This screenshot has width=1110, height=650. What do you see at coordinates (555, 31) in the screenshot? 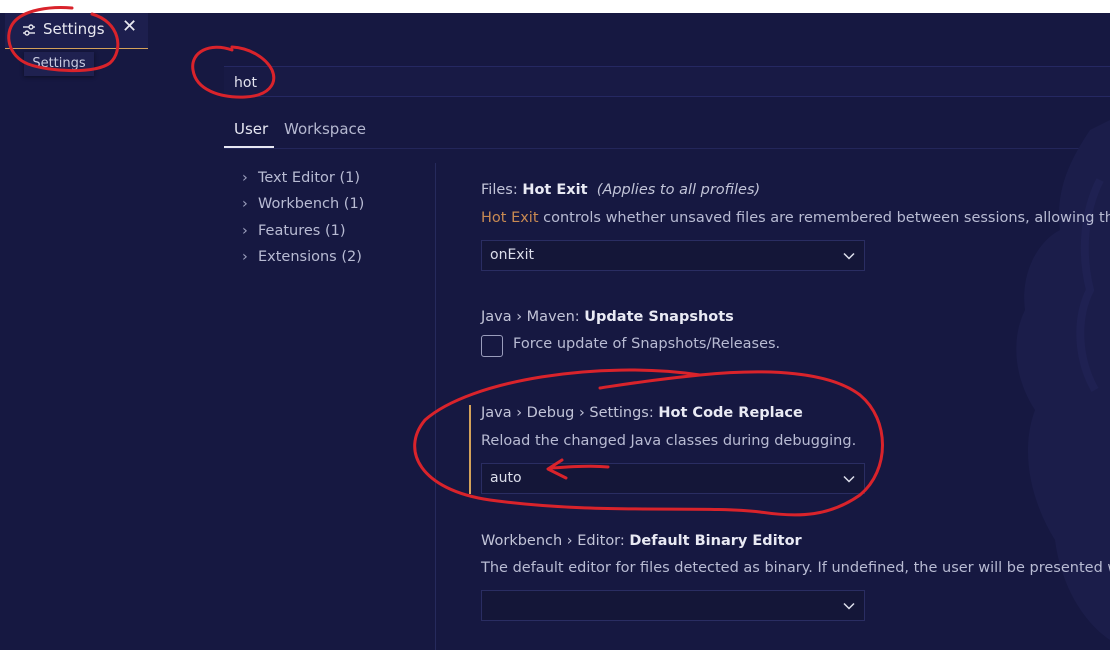
I see `tab-bar` at bounding box center [555, 31].